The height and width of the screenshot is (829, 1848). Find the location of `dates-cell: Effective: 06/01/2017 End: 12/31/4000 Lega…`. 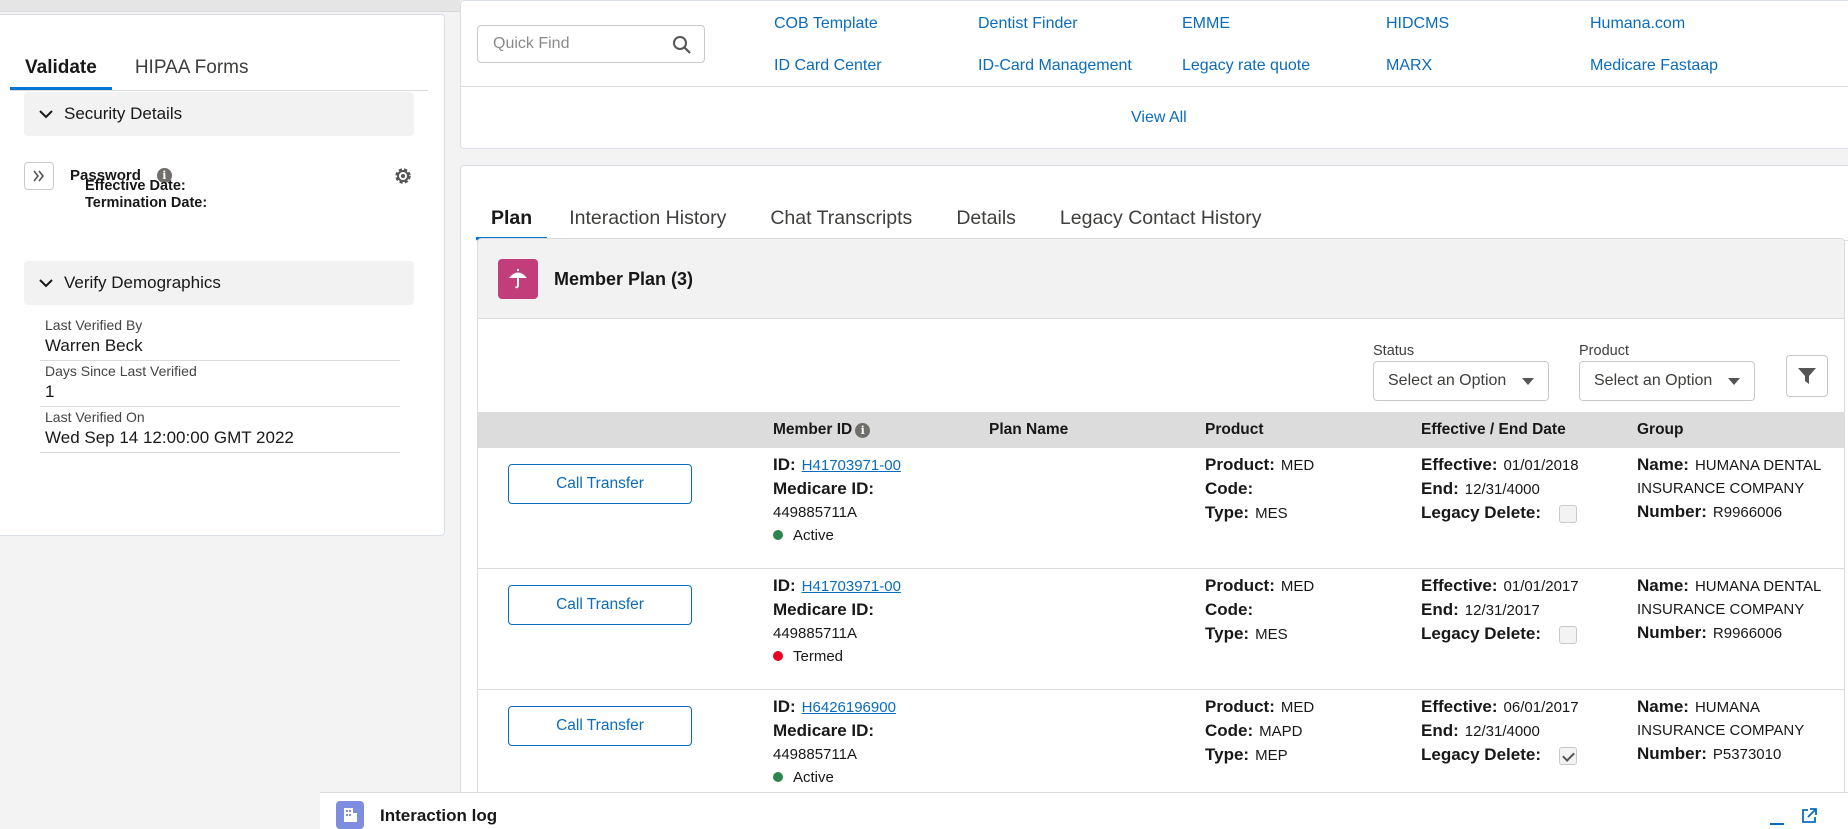

dates-cell: Effective: 06/01/2017 End: 12/31/4000 Lega… is located at coordinates (1500, 731).